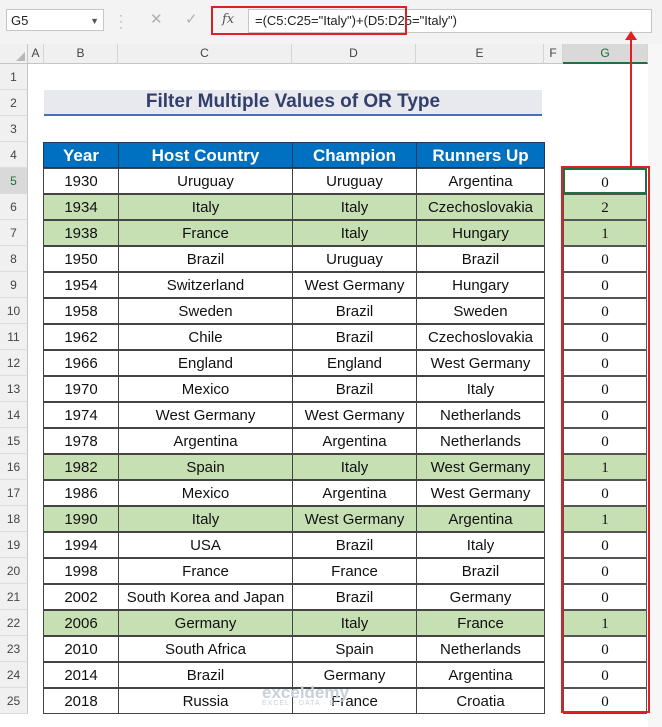 Image resolution: width=662 pixels, height=727 pixels. What do you see at coordinates (81, 207) in the screenshot?
I see `table-cell-year: 1934` at bounding box center [81, 207].